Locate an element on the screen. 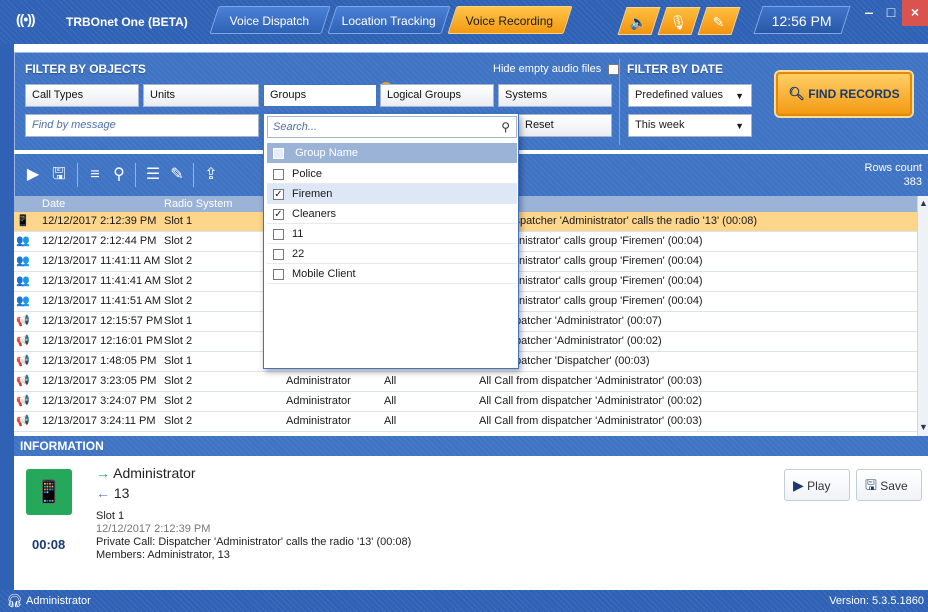 The height and width of the screenshot is (612, 928). filter-by-objects-header: FILTER BY OBJECTS is located at coordinates (85, 69).